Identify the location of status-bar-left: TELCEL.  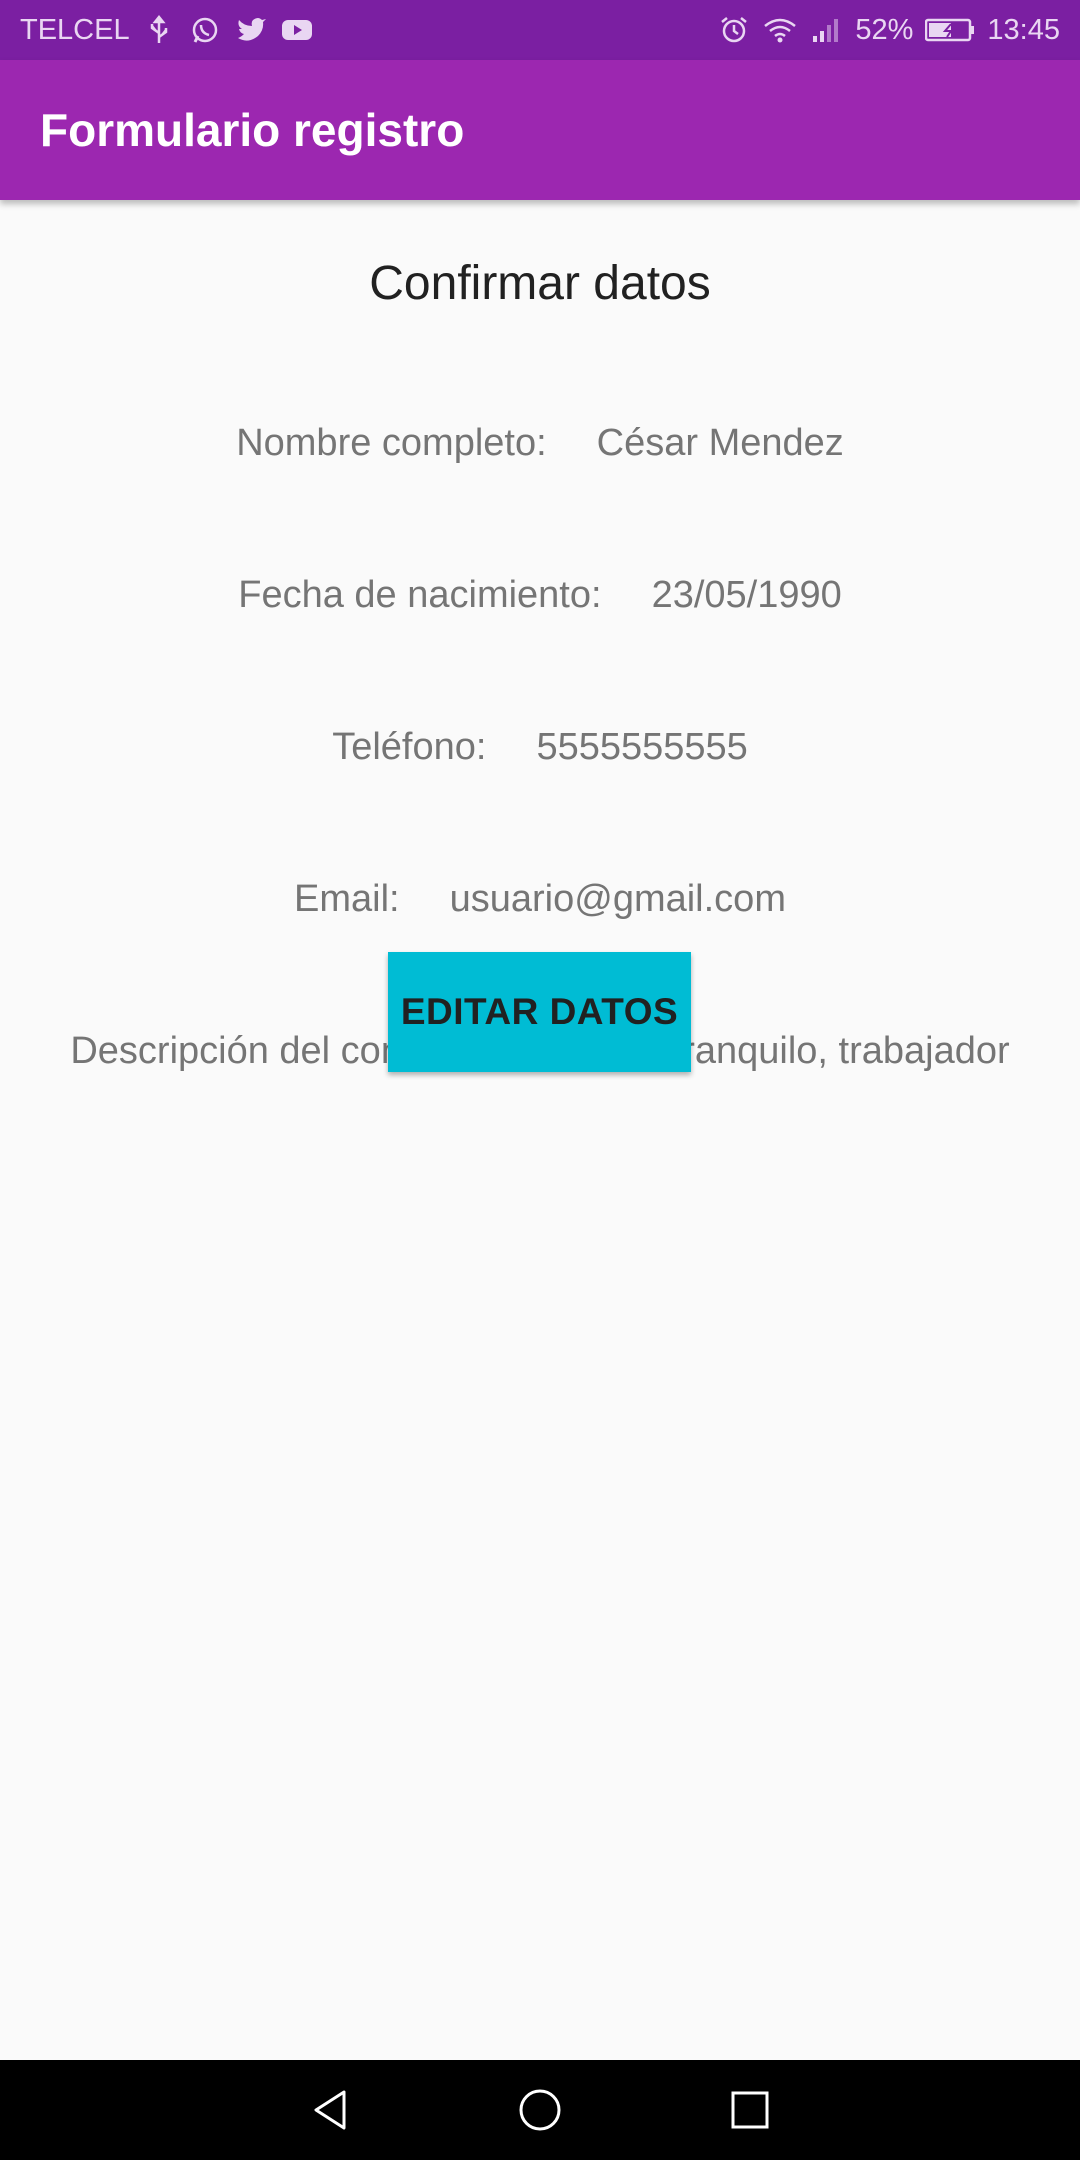
(167, 30).